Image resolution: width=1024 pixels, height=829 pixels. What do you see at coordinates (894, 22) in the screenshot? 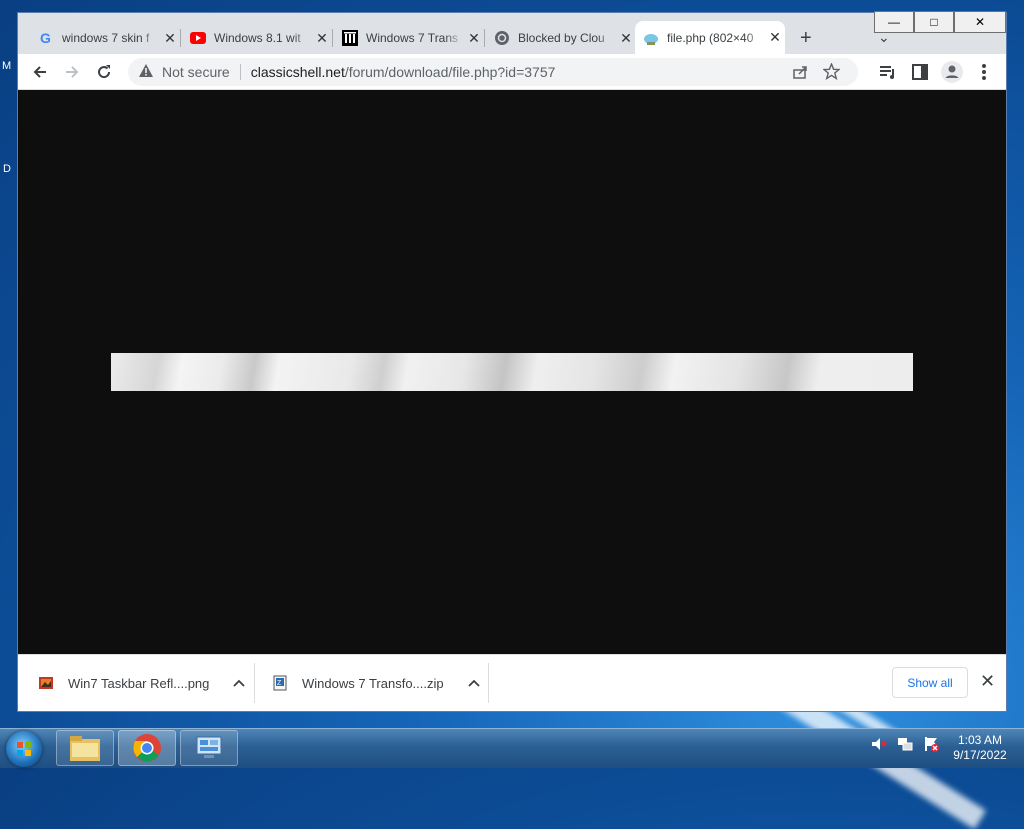
I see `minimize-button: —` at bounding box center [894, 22].